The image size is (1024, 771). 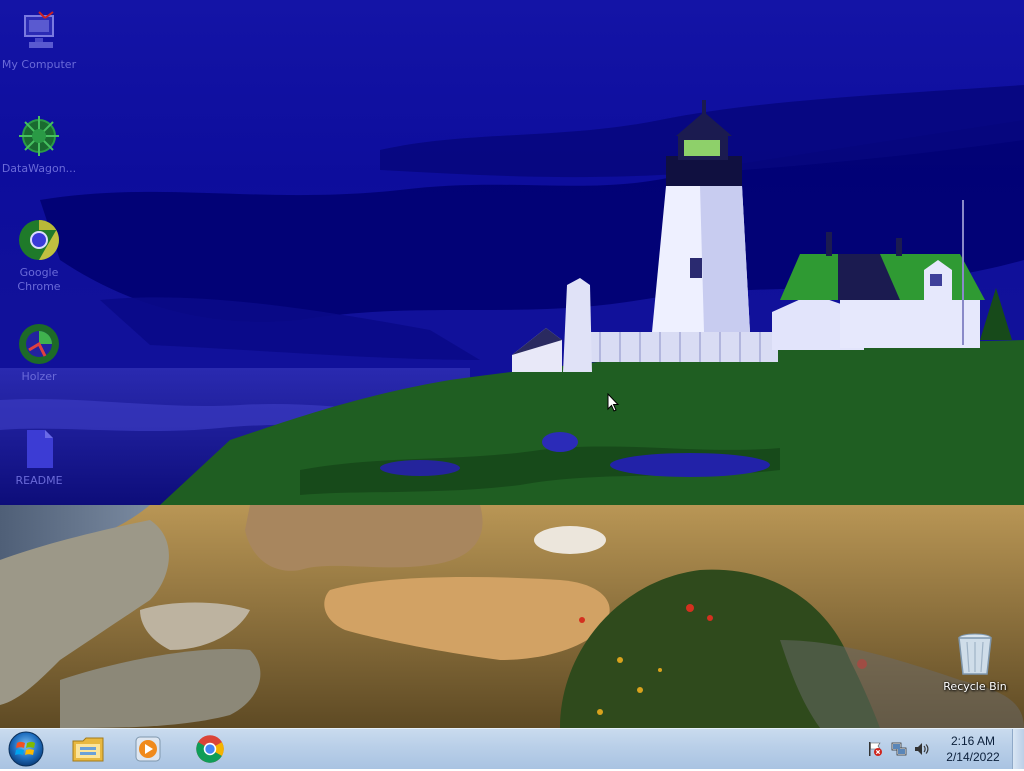 What do you see at coordinates (922, 749) in the screenshot?
I see `volume-icon` at bounding box center [922, 749].